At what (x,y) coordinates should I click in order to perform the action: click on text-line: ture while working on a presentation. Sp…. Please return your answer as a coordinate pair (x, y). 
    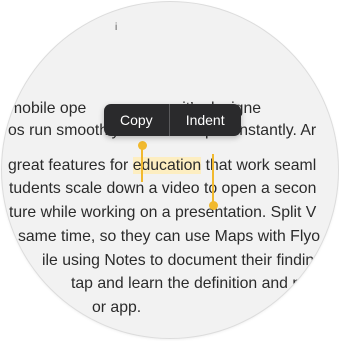
    Looking at the image, I should click on (162, 213).